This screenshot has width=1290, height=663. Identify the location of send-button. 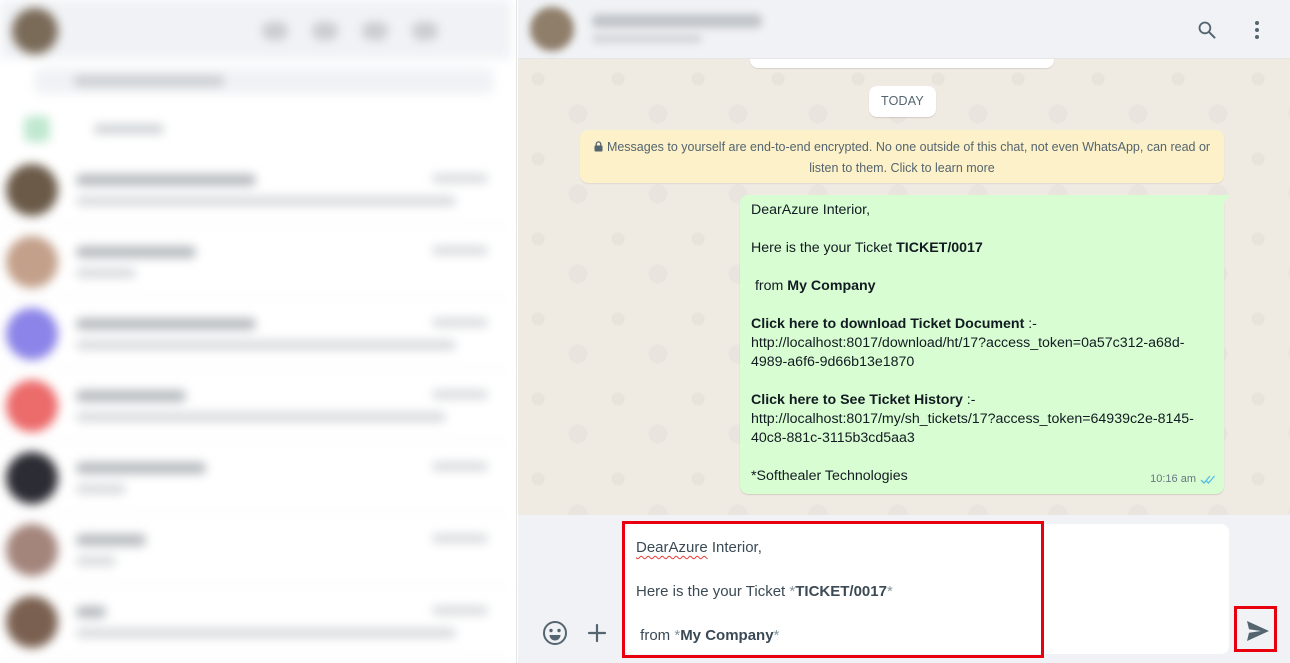
(1258, 631).